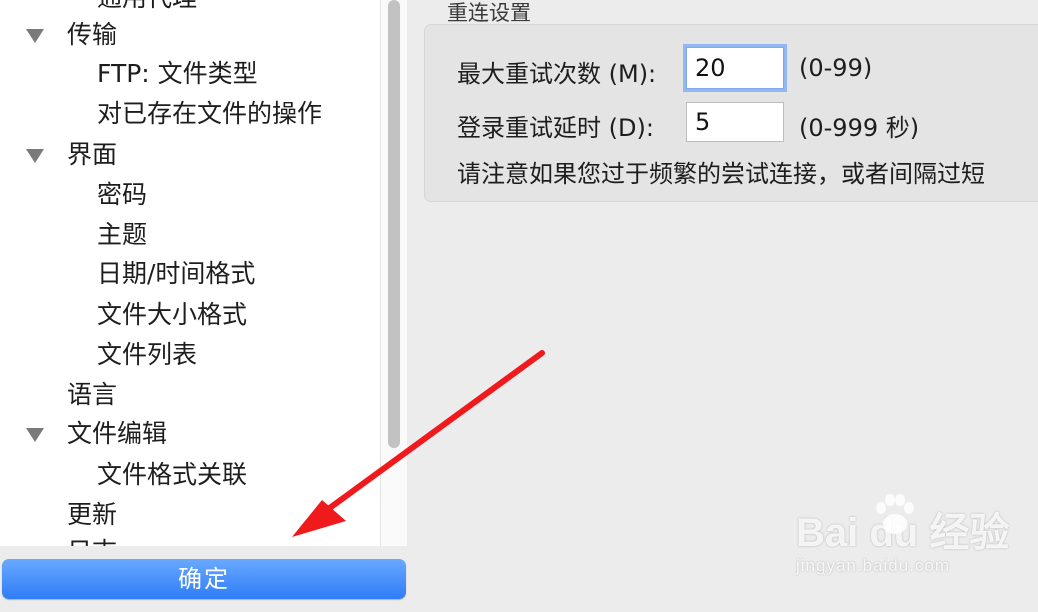  I want to click on login-delay-label: 登录重试延时 (D):, so click(555, 128).